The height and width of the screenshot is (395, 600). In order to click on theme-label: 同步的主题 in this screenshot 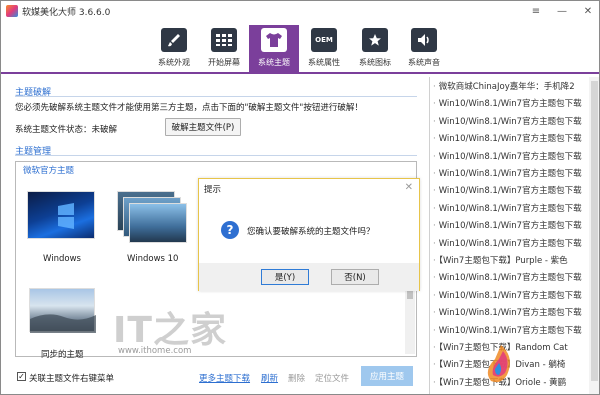, I will do `click(62, 355)`.